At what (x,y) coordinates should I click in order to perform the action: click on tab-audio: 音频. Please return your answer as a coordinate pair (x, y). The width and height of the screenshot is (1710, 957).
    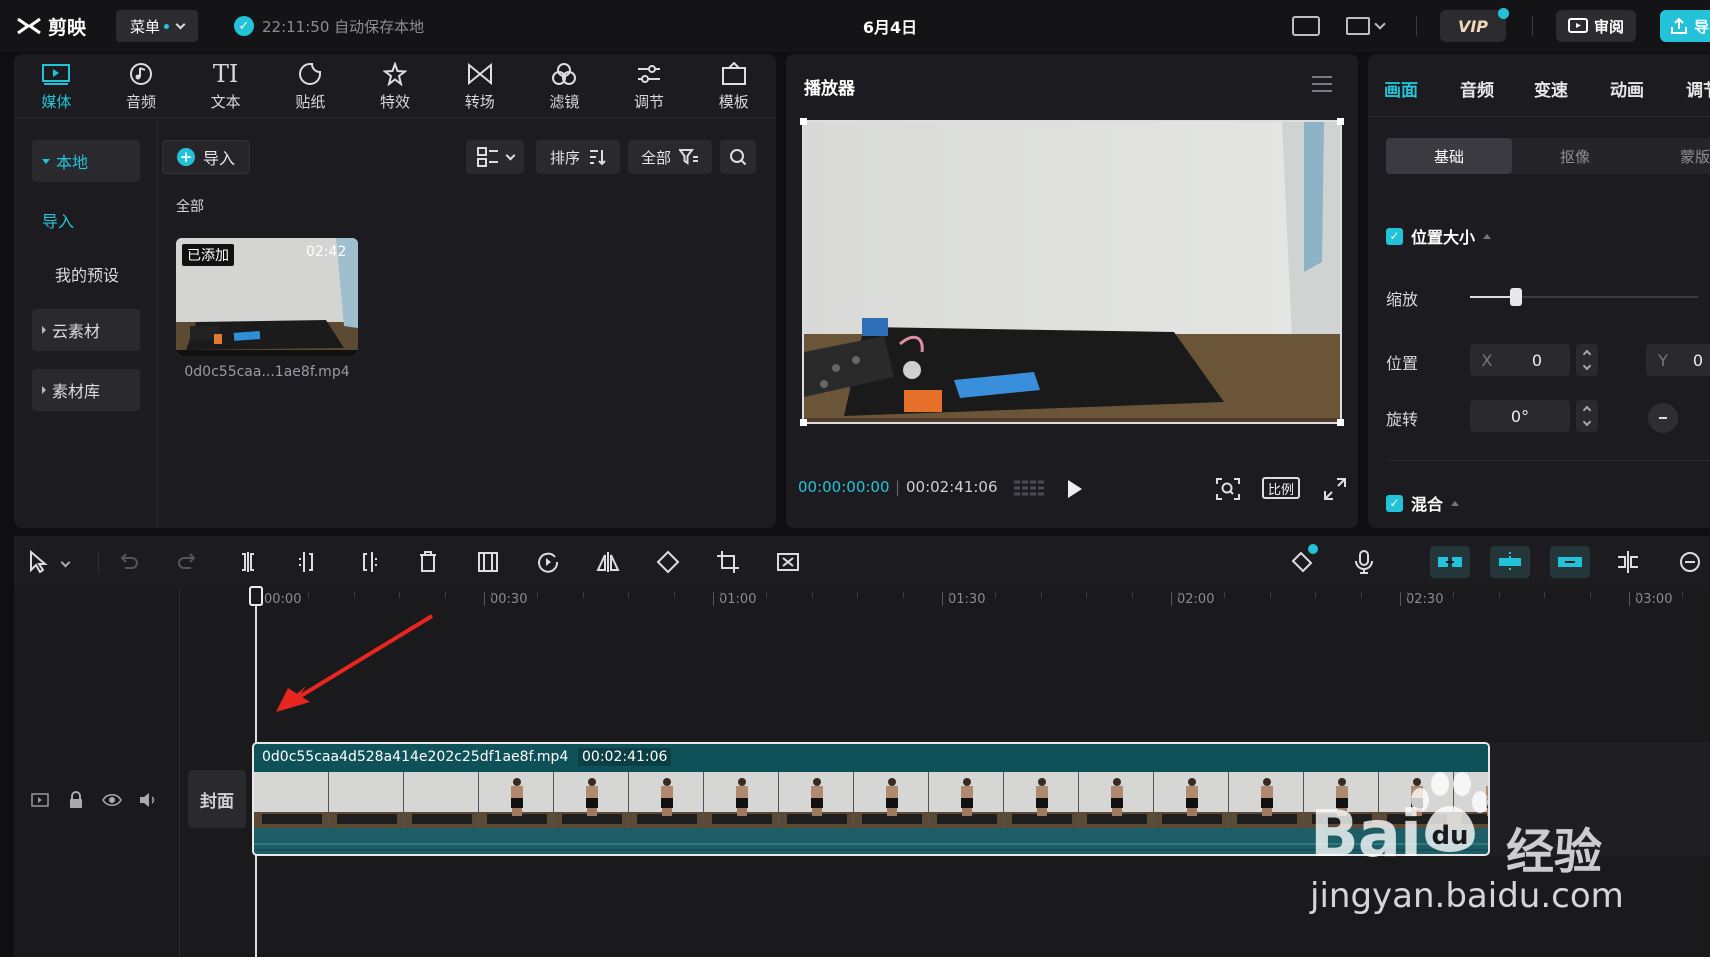
    Looking at the image, I should click on (141, 86).